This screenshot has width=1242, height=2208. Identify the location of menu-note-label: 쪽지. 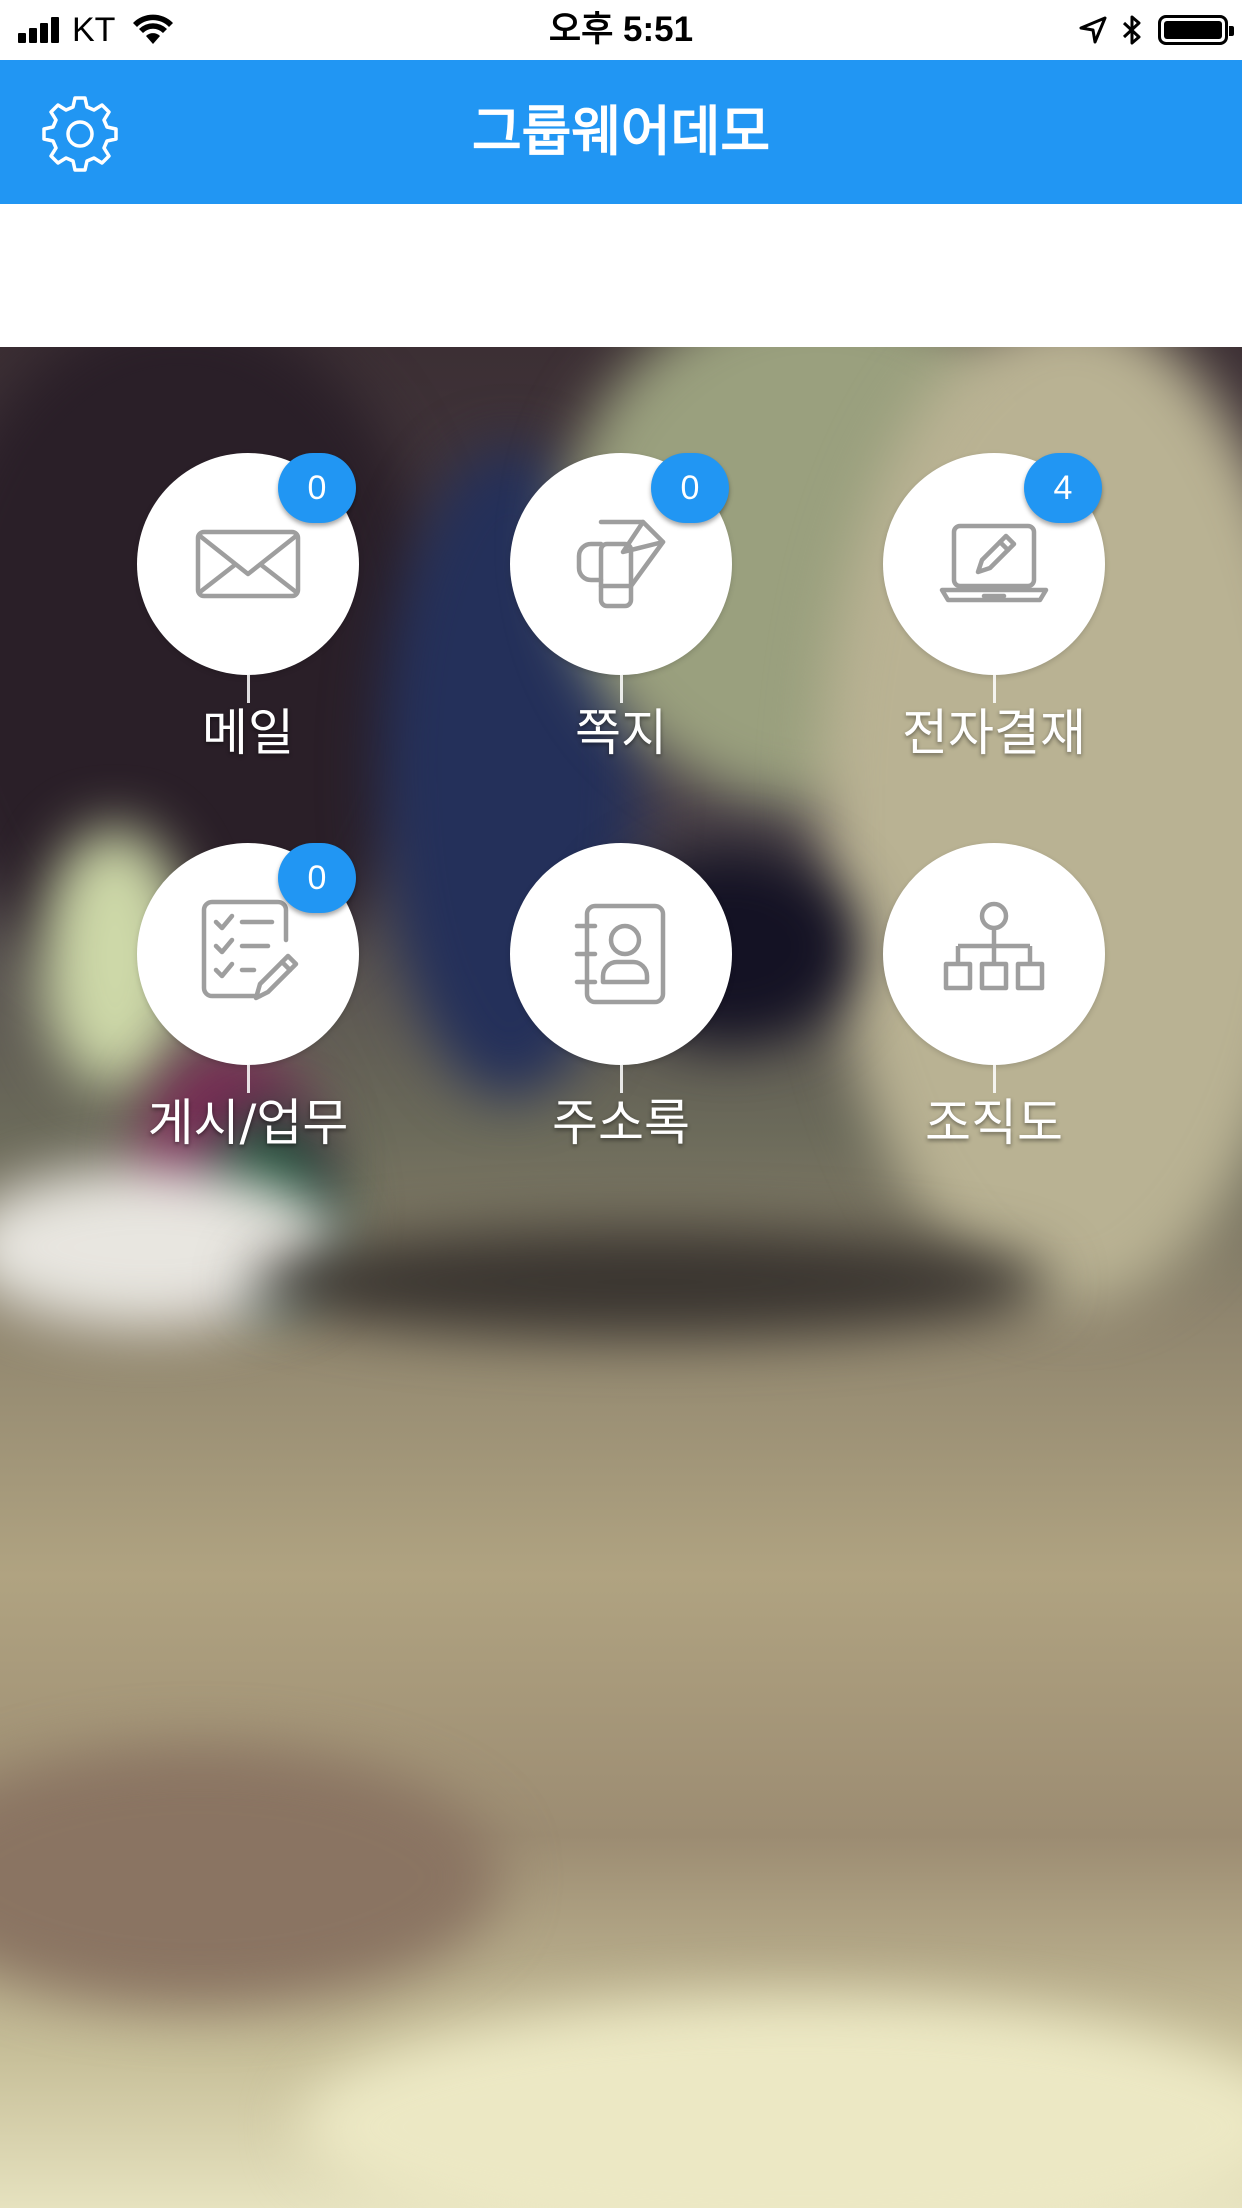
(621, 733).